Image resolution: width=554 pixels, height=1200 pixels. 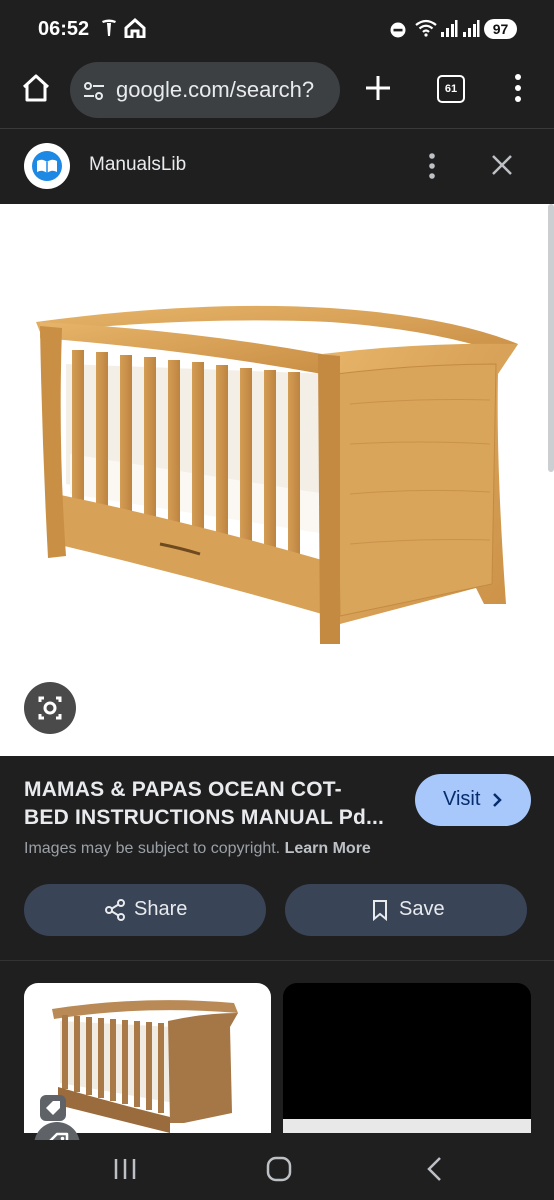 I want to click on tag-icon, so click(x=53, y=1108).